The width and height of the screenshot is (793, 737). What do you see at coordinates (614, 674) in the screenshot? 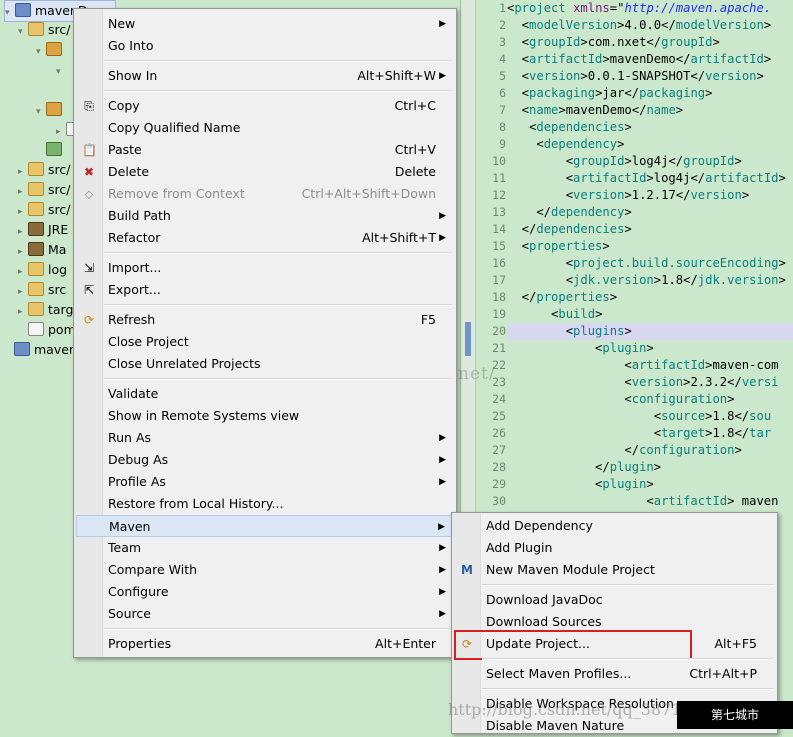
I see `menu-item-select-maven-profiles: Select Maven Profiles... Ctrl+Alt+P` at bounding box center [614, 674].